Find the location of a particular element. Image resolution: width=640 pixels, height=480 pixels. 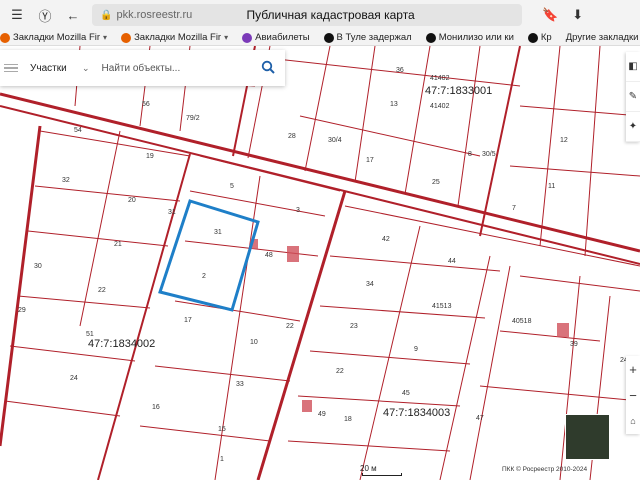

bookmark-icon: 🔖 is located at coordinates (550, 15).